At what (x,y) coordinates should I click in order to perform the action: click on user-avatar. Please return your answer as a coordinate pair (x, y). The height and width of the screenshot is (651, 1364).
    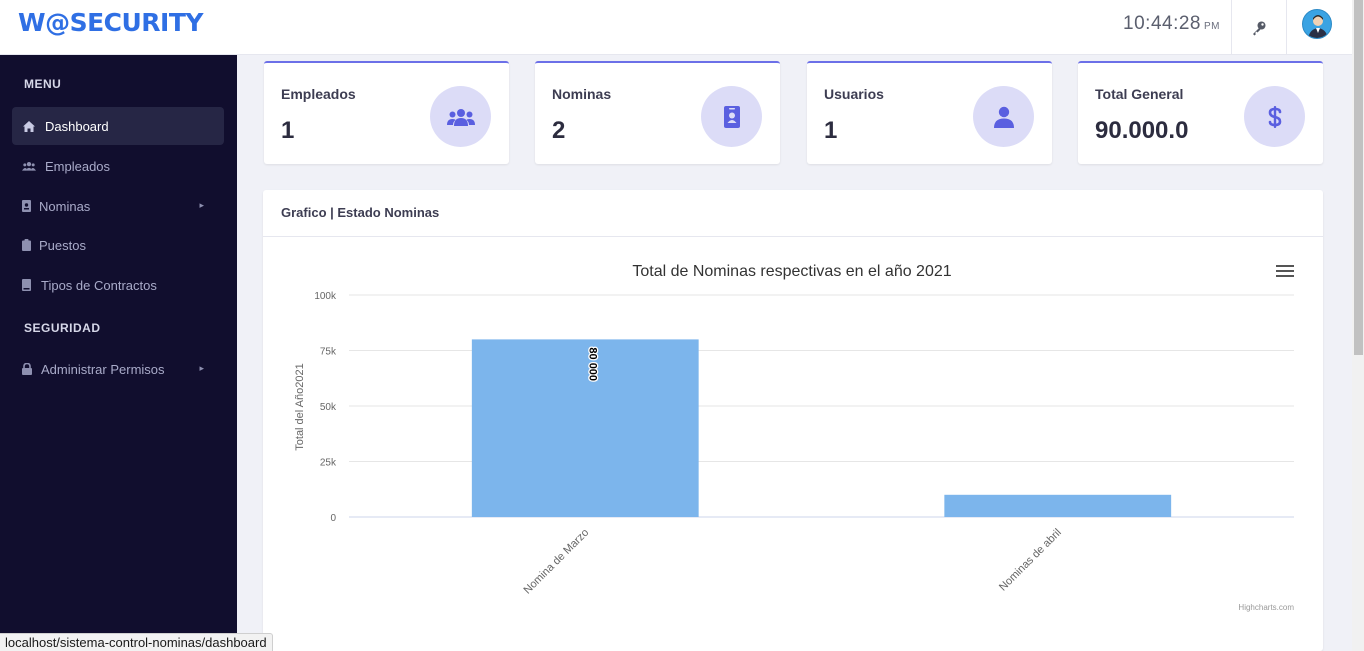
    Looking at the image, I should click on (1317, 24).